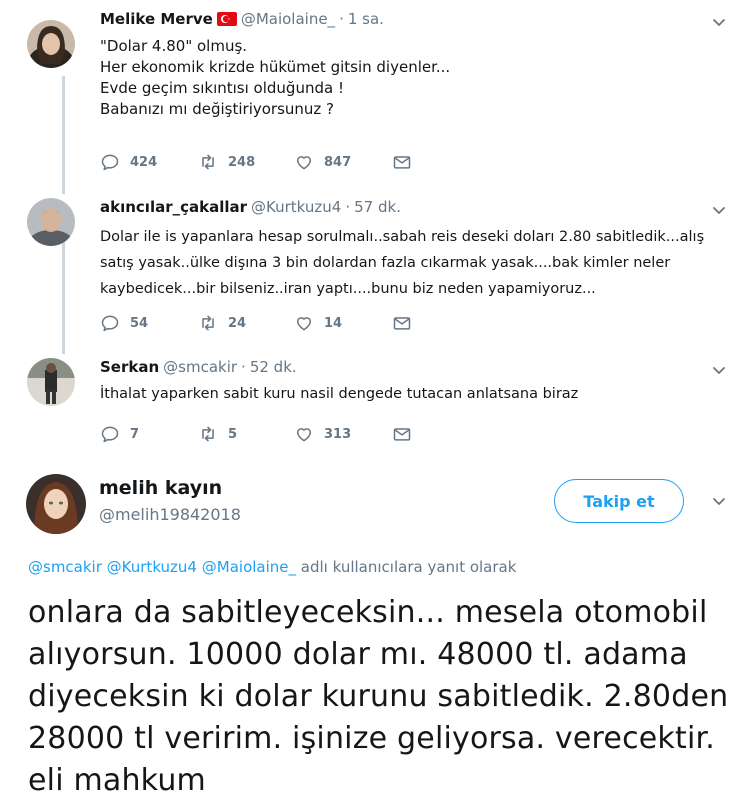 This screenshot has height=798, width=753. I want to click on author-name: Melike Merve, so click(156, 19).